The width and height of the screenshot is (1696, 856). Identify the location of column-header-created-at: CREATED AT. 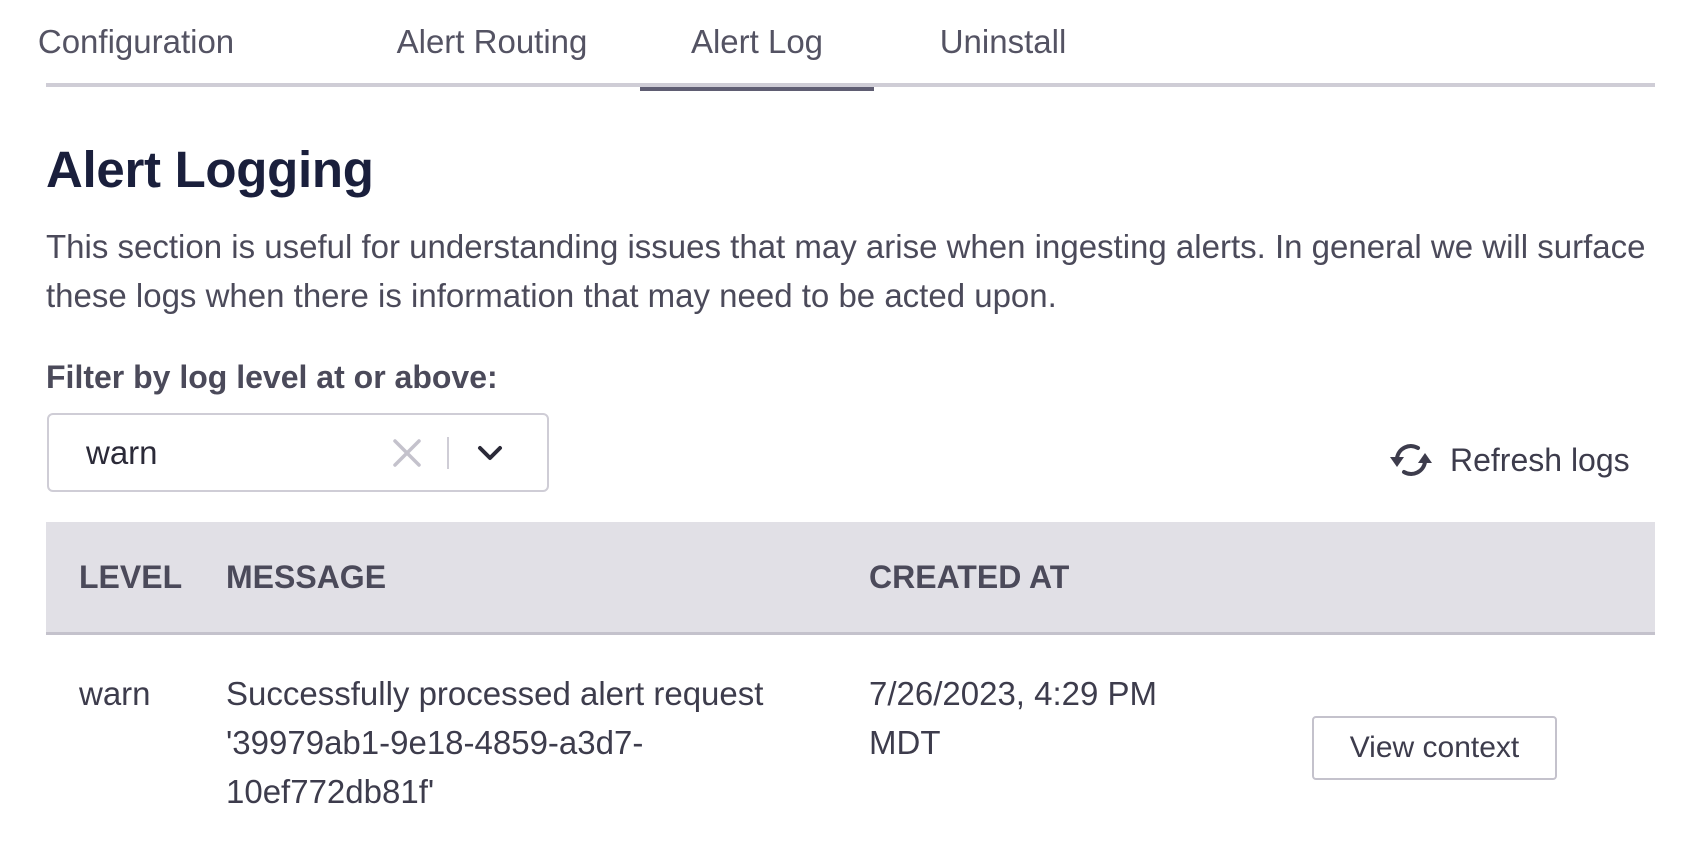
(969, 577).